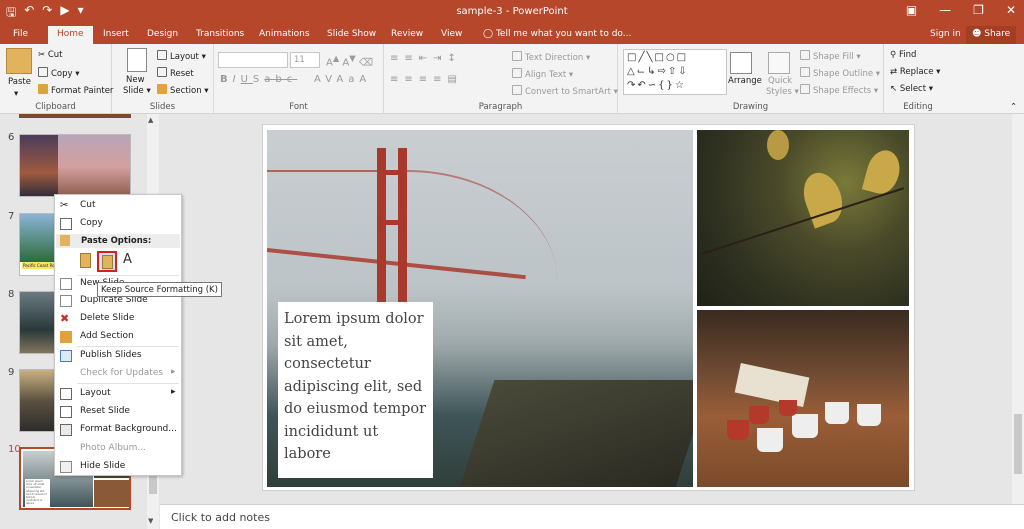 The height and width of the screenshot is (529, 1024). Describe the element at coordinates (11, 137) in the screenshot. I see `thumbnail-number: 6` at that location.